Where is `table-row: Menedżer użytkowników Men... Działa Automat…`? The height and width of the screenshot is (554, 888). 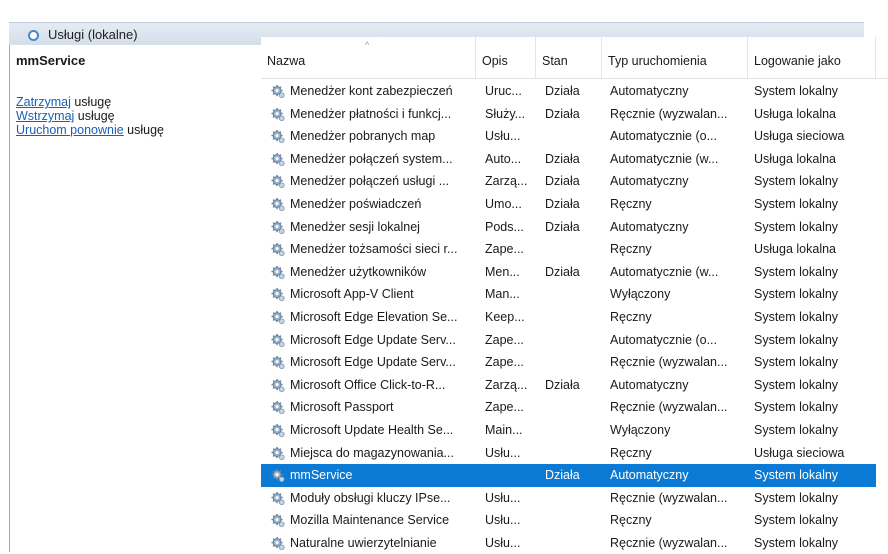
table-row: Menedżer użytkowników Men... Działa Automat… is located at coordinates (574, 272).